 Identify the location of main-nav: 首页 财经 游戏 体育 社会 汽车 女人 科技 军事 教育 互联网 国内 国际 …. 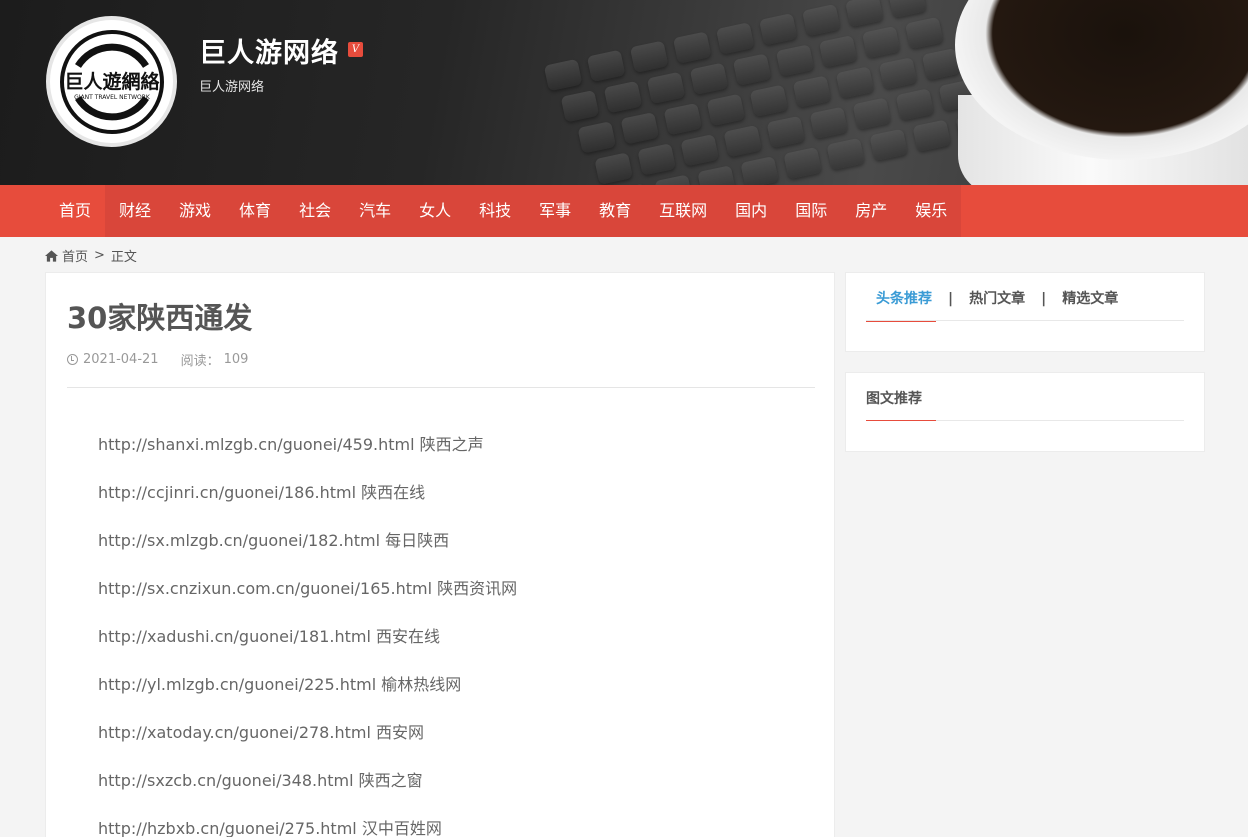
(624, 211).